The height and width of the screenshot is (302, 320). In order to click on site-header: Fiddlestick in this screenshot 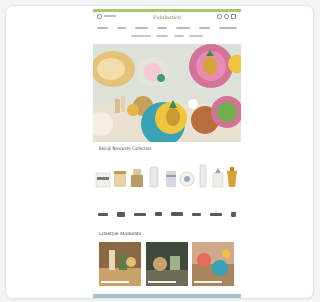, I will do `click(167, 18)`.